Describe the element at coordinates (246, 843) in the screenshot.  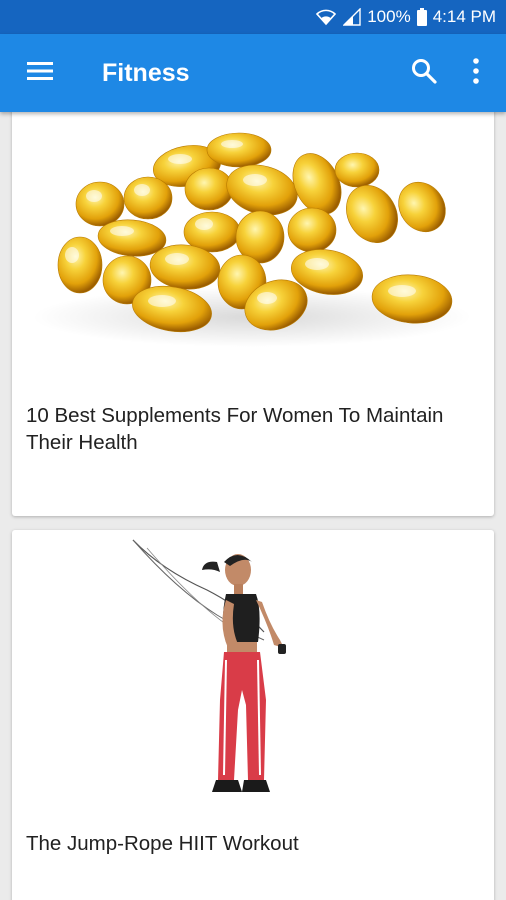
I see `article-title: The Jump-Rope HIIT Workout` at that location.